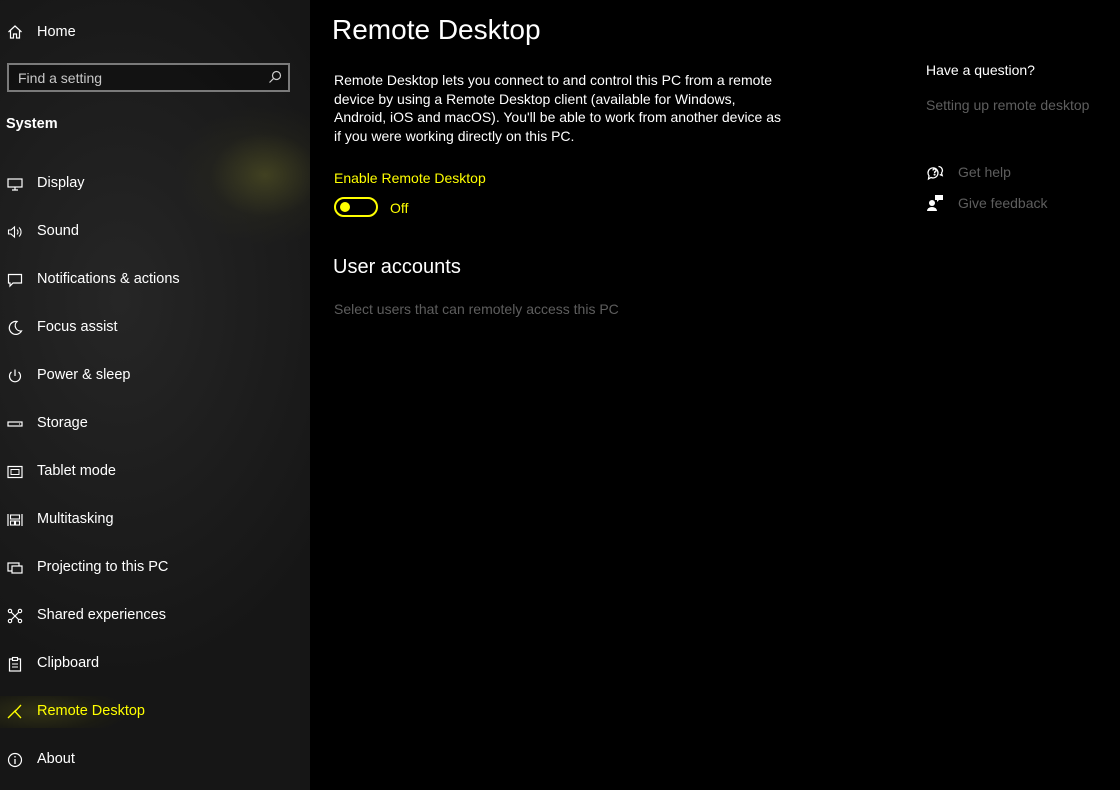  What do you see at coordinates (15, 664) in the screenshot?
I see `clipboard-icon` at bounding box center [15, 664].